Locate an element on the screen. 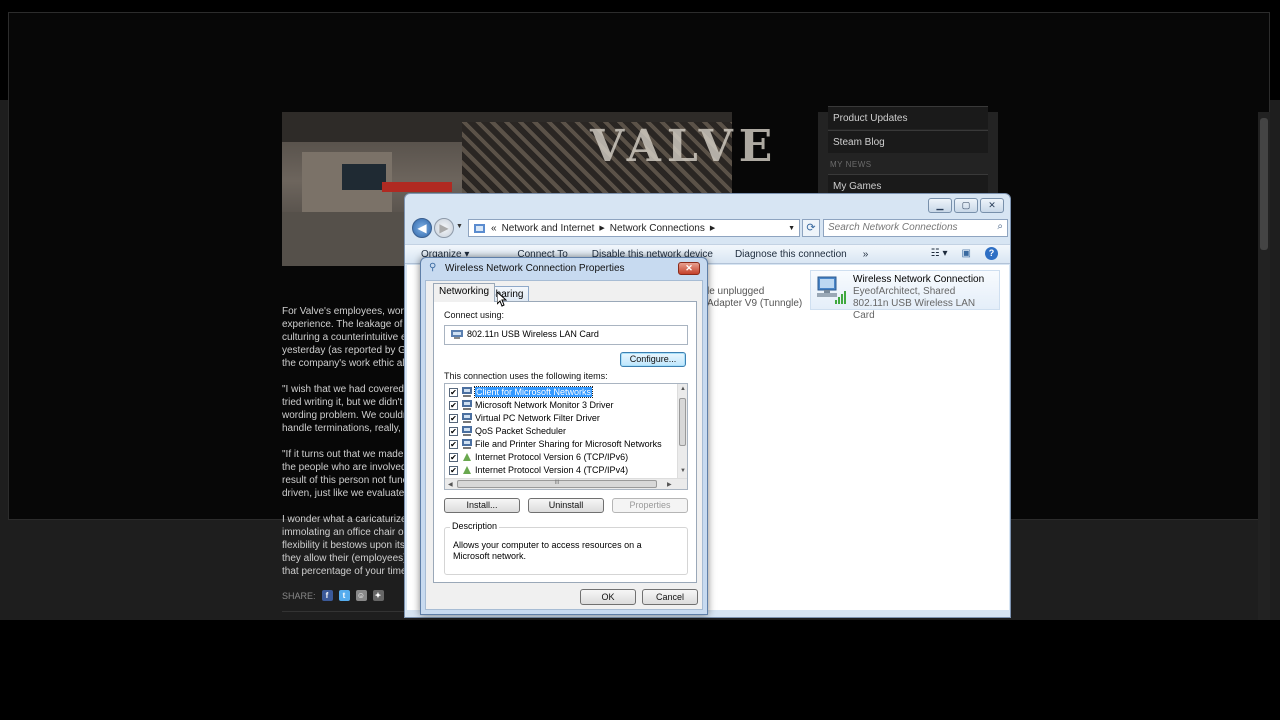 The width and height of the screenshot is (1280, 720). facebook-icon: f is located at coordinates (327, 595).